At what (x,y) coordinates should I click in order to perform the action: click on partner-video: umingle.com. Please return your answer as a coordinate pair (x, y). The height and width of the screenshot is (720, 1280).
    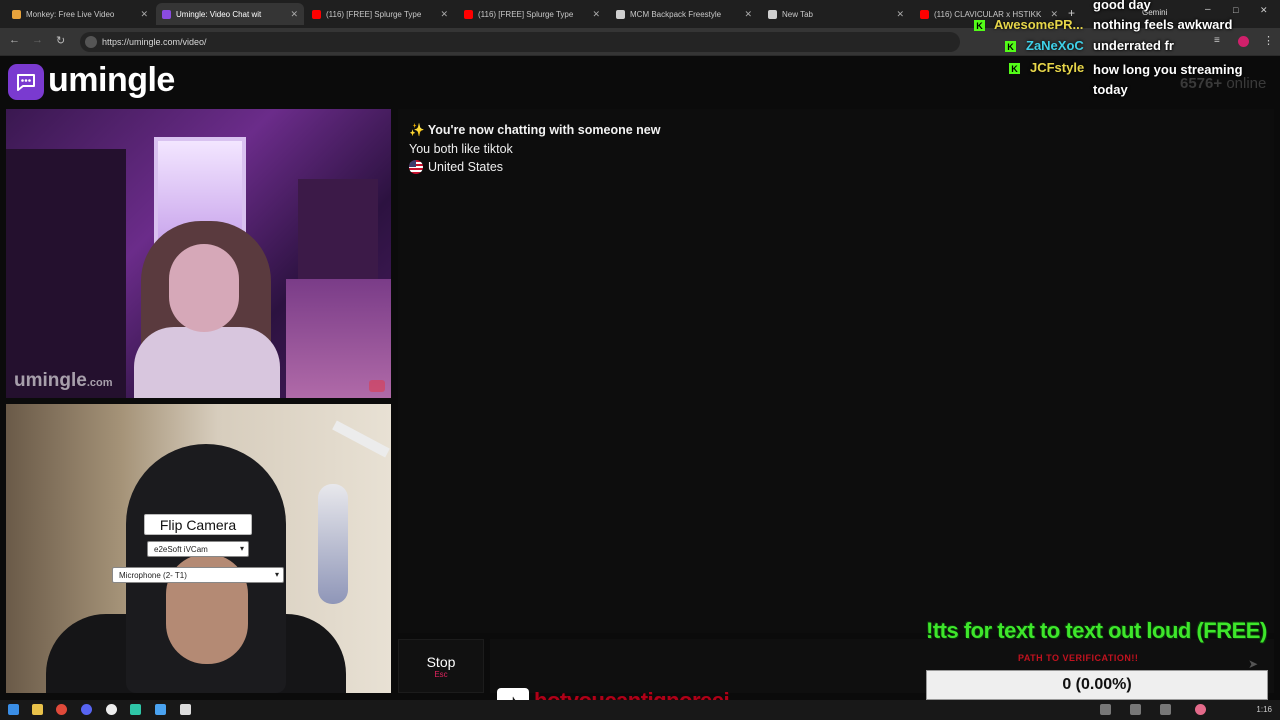
    Looking at the image, I should click on (198, 253).